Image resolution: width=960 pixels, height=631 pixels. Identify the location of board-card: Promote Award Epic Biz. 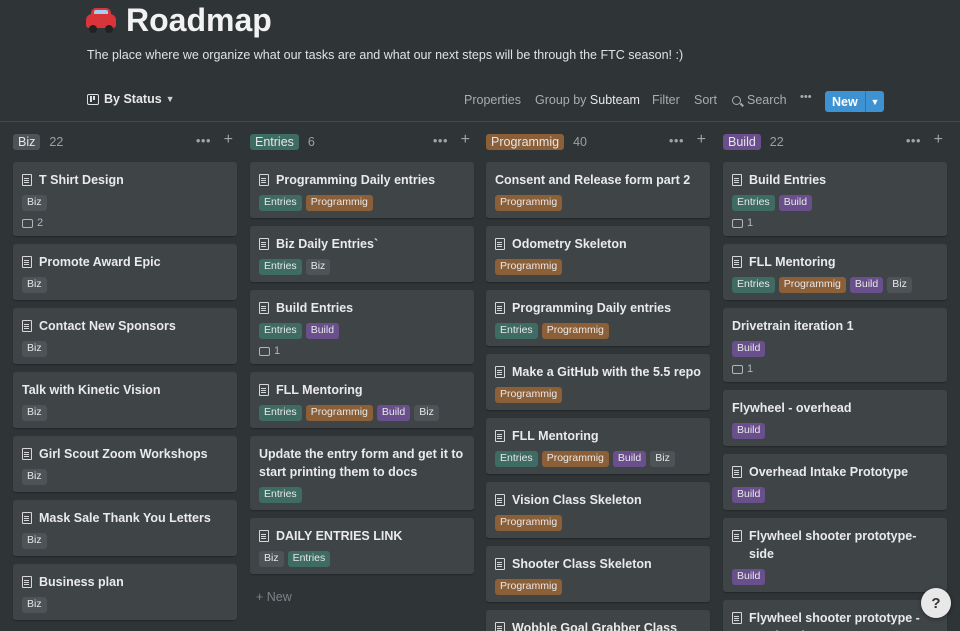
(125, 272).